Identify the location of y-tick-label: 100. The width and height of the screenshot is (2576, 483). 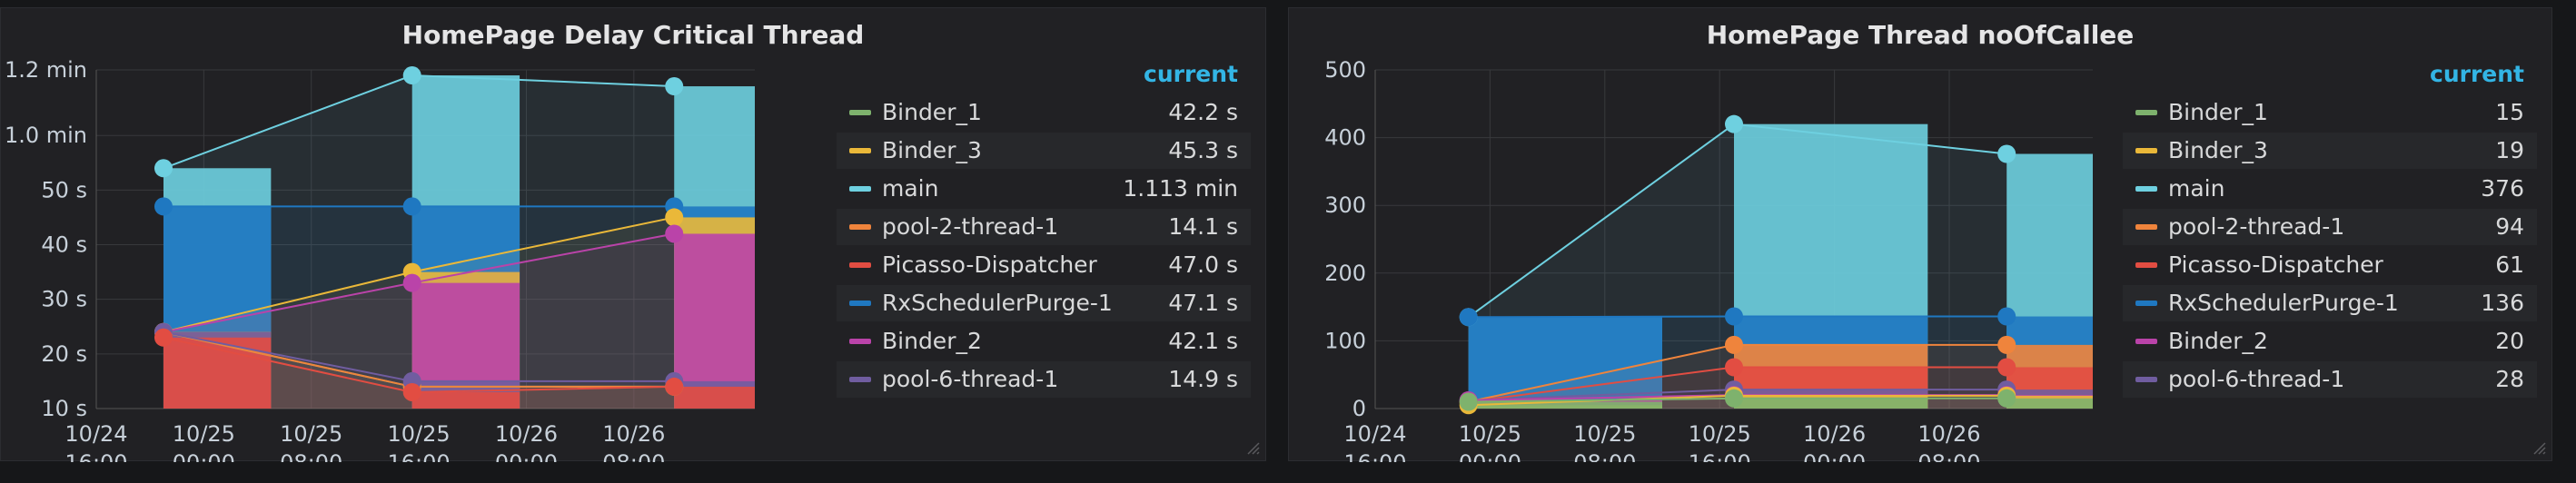
(1345, 340).